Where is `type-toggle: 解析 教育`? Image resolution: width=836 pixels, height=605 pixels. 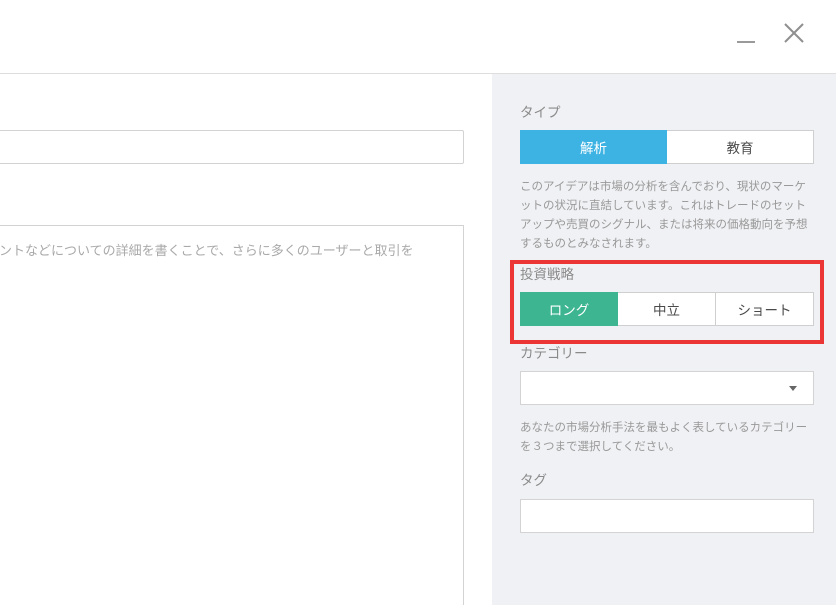 type-toggle: 解析 教育 is located at coordinates (667, 147).